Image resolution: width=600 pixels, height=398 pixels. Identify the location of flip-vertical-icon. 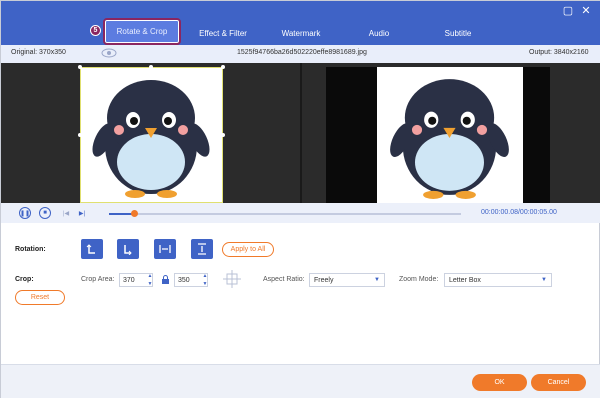
(202, 249).